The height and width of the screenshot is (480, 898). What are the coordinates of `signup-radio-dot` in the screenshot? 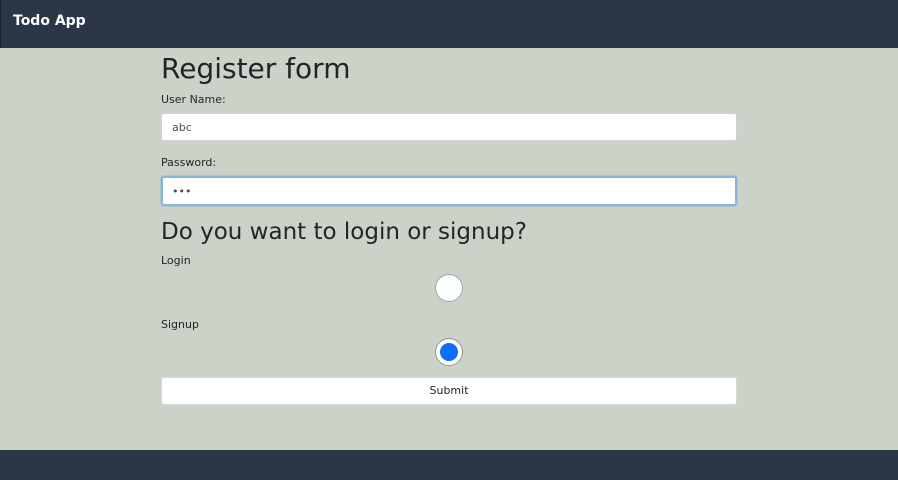 It's located at (449, 352).